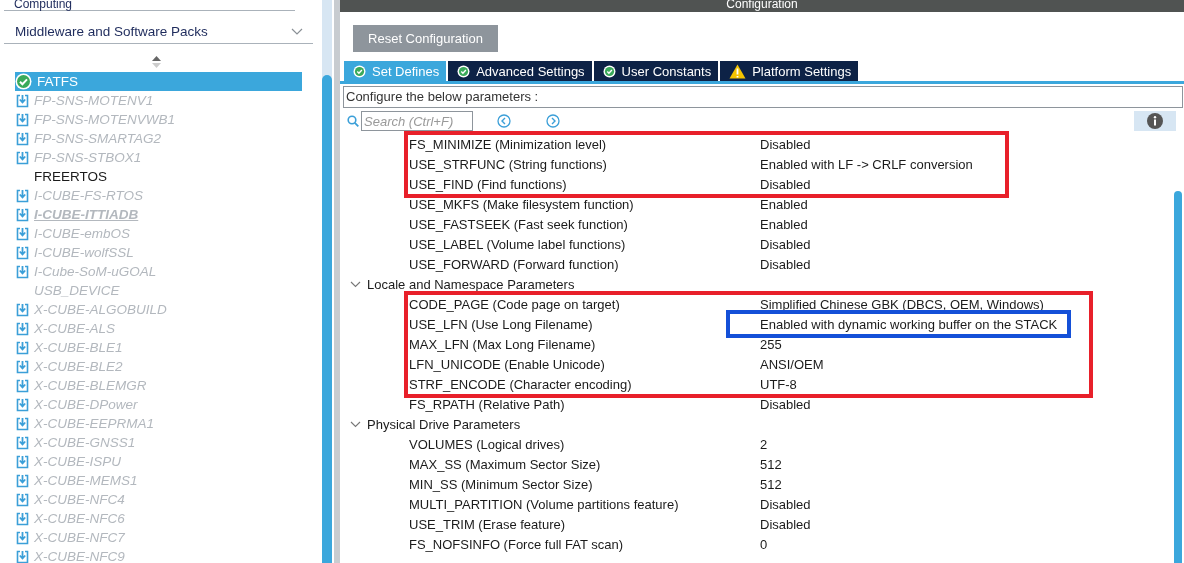 Image resolution: width=1184 pixels, height=563 pixels. What do you see at coordinates (550, 224) in the screenshot?
I see `parameter-name: USE_FASTSEEK (Fast seek function)` at bounding box center [550, 224].